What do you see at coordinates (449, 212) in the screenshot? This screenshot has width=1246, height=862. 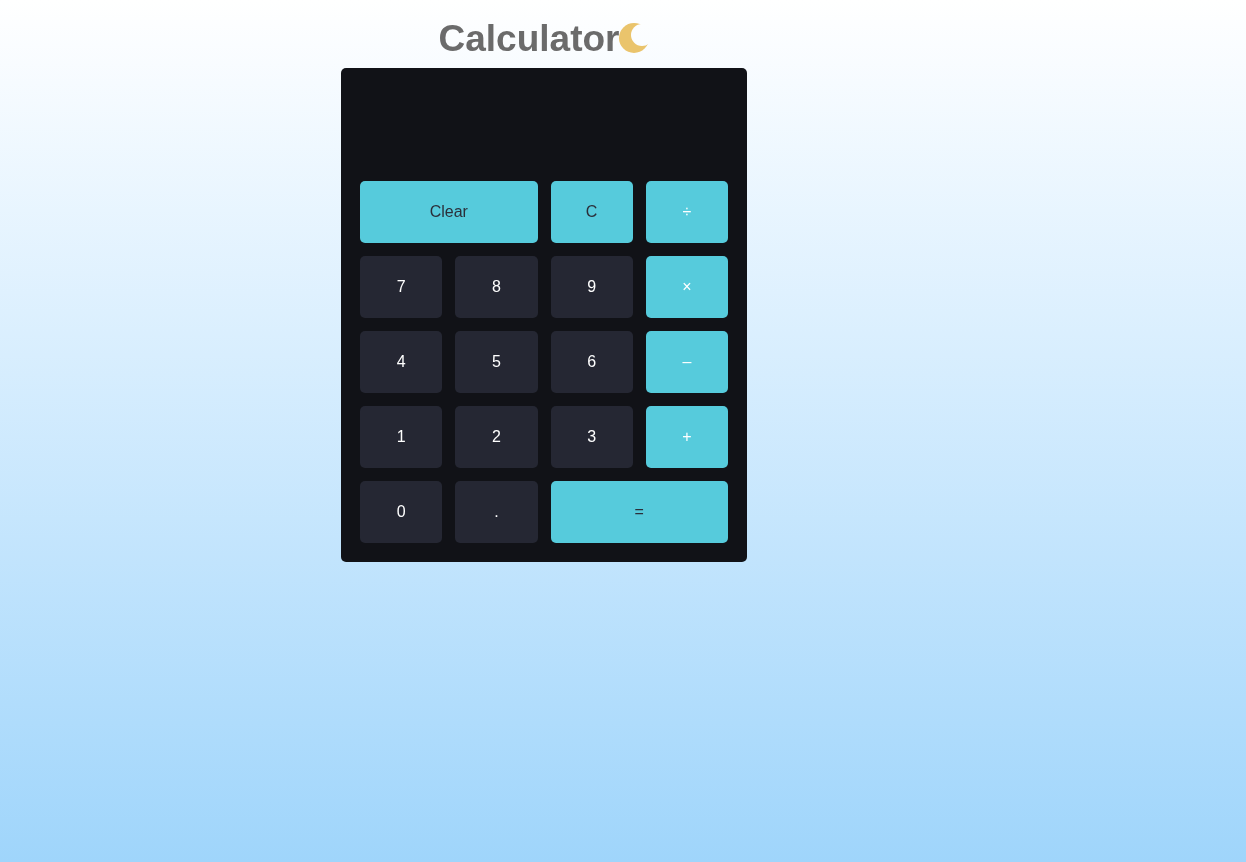 I see `clear-button: Clear` at bounding box center [449, 212].